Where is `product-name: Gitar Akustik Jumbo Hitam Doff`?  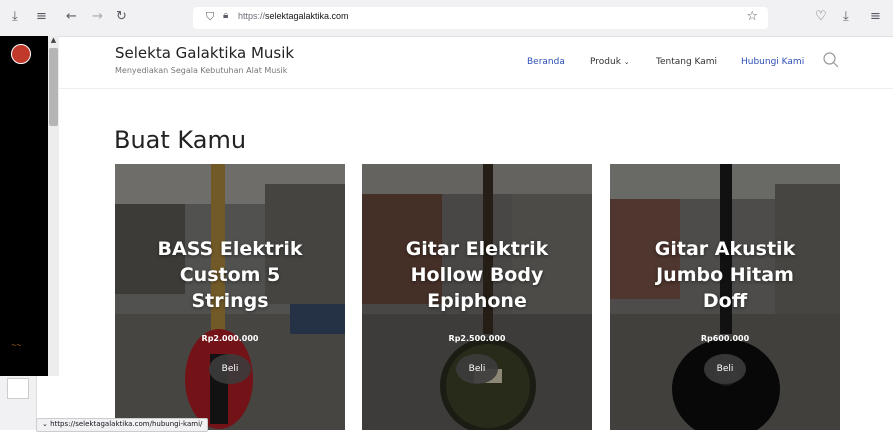
product-name: Gitar Akustik Jumbo Hitam Doff is located at coordinates (725, 275).